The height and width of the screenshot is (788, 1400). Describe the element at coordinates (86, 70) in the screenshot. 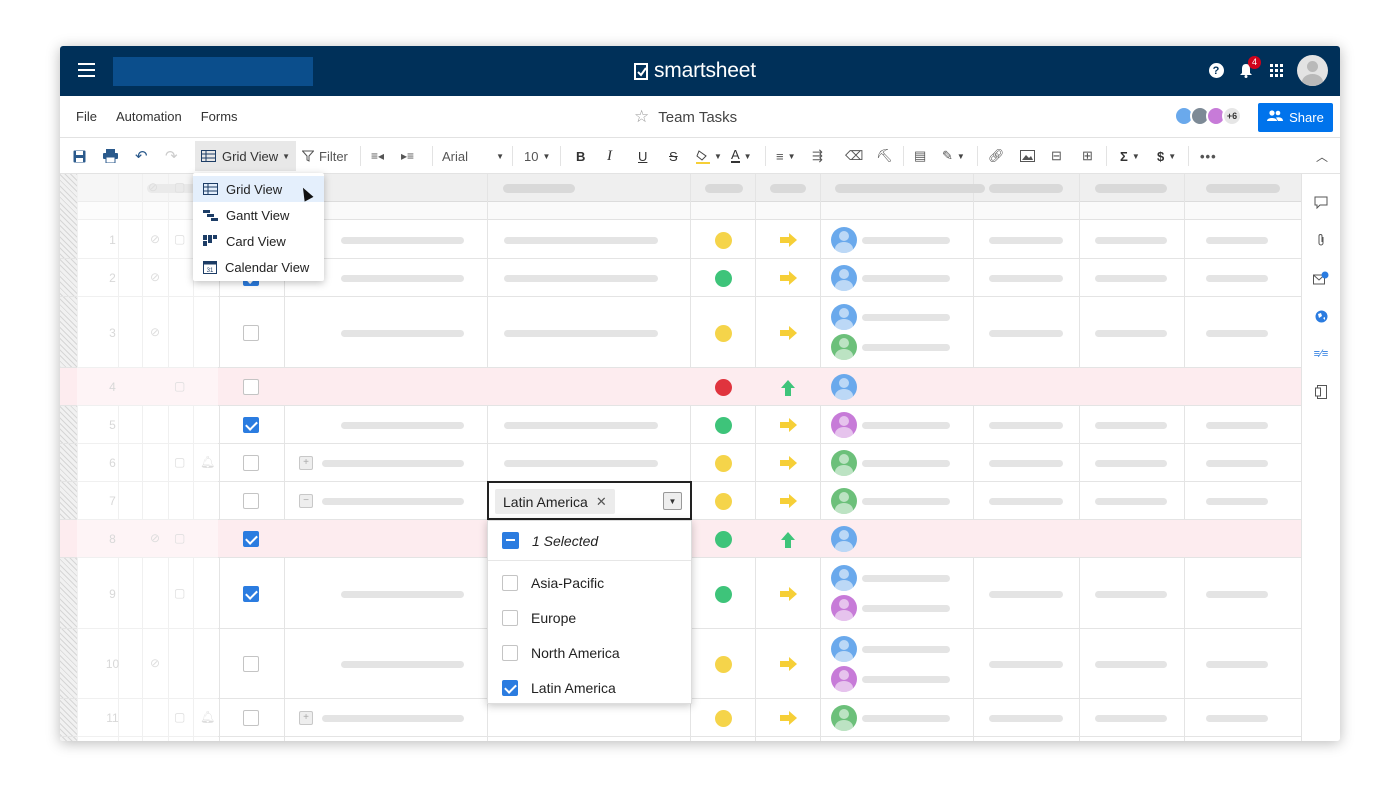

I see `hamburger-menu-icon` at that location.